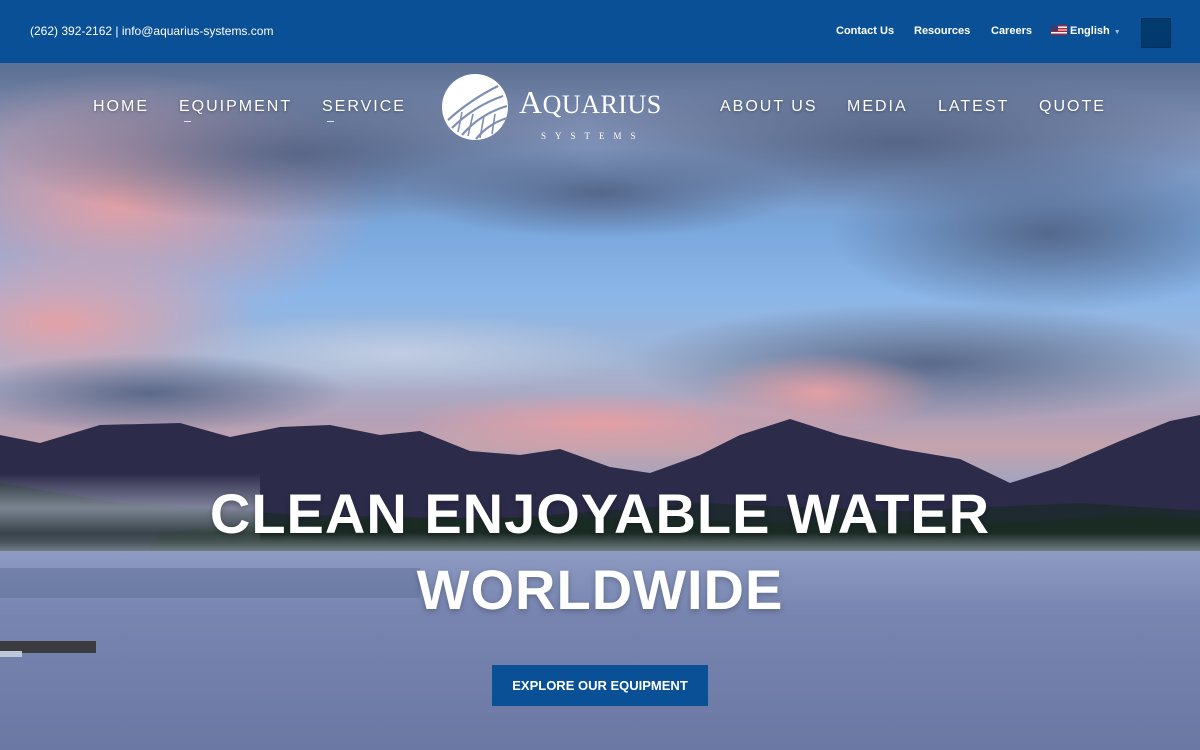 This screenshot has height=750, width=1200. I want to click on resources-link: Resources, so click(942, 31).